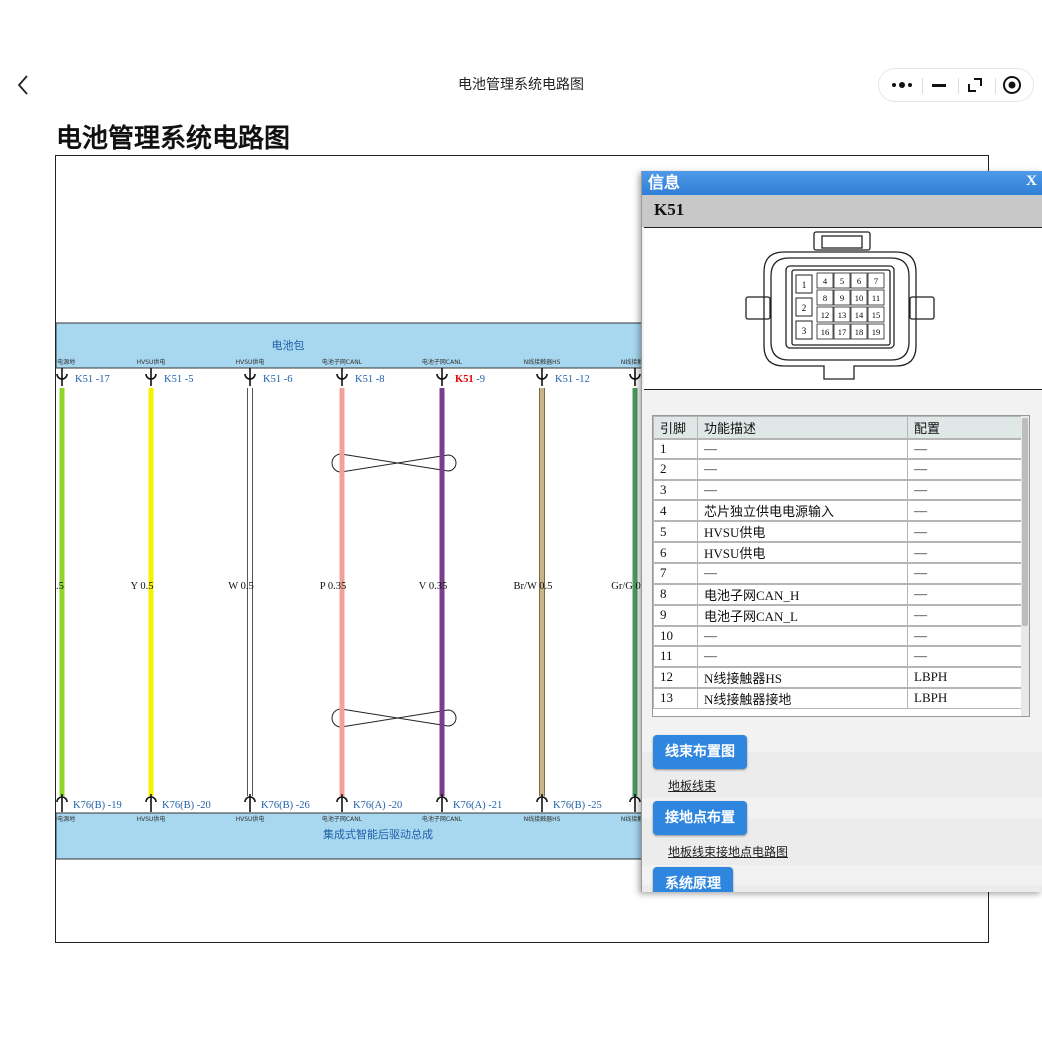 The width and height of the screenshot is (1042, 1042). Describe the element at coordinates (700, 752) in the screenshot. I see `harness-layout-button: 线束布置图` at that location.